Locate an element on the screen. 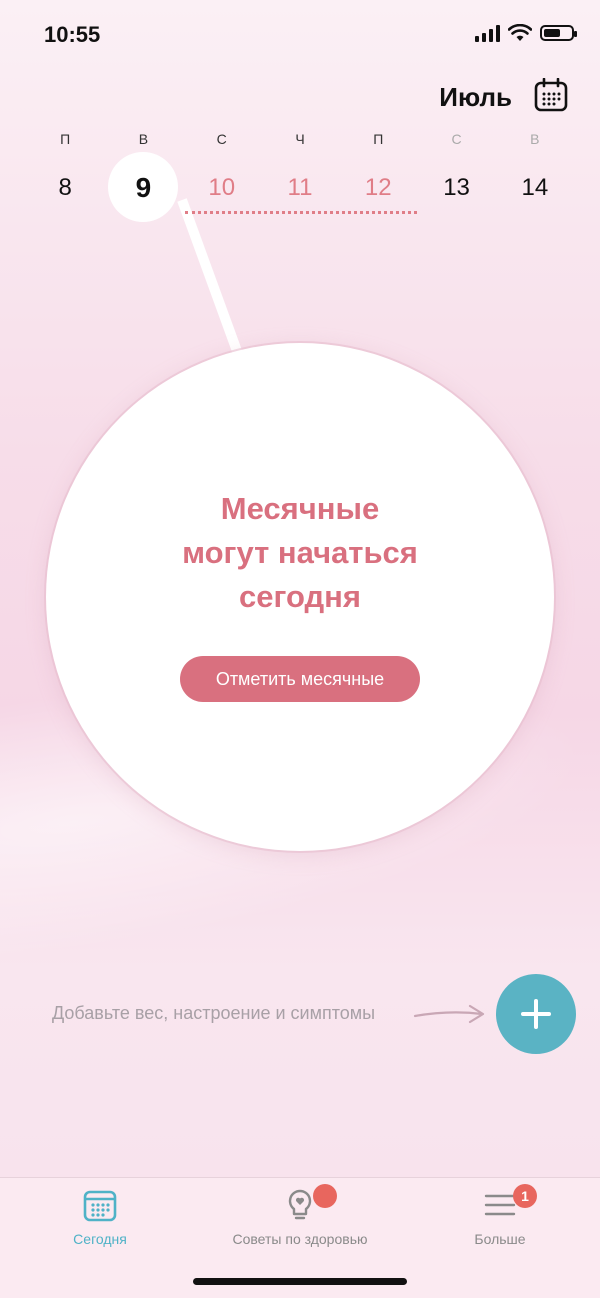  day-number: 11 is located at coordinates (300, 187).